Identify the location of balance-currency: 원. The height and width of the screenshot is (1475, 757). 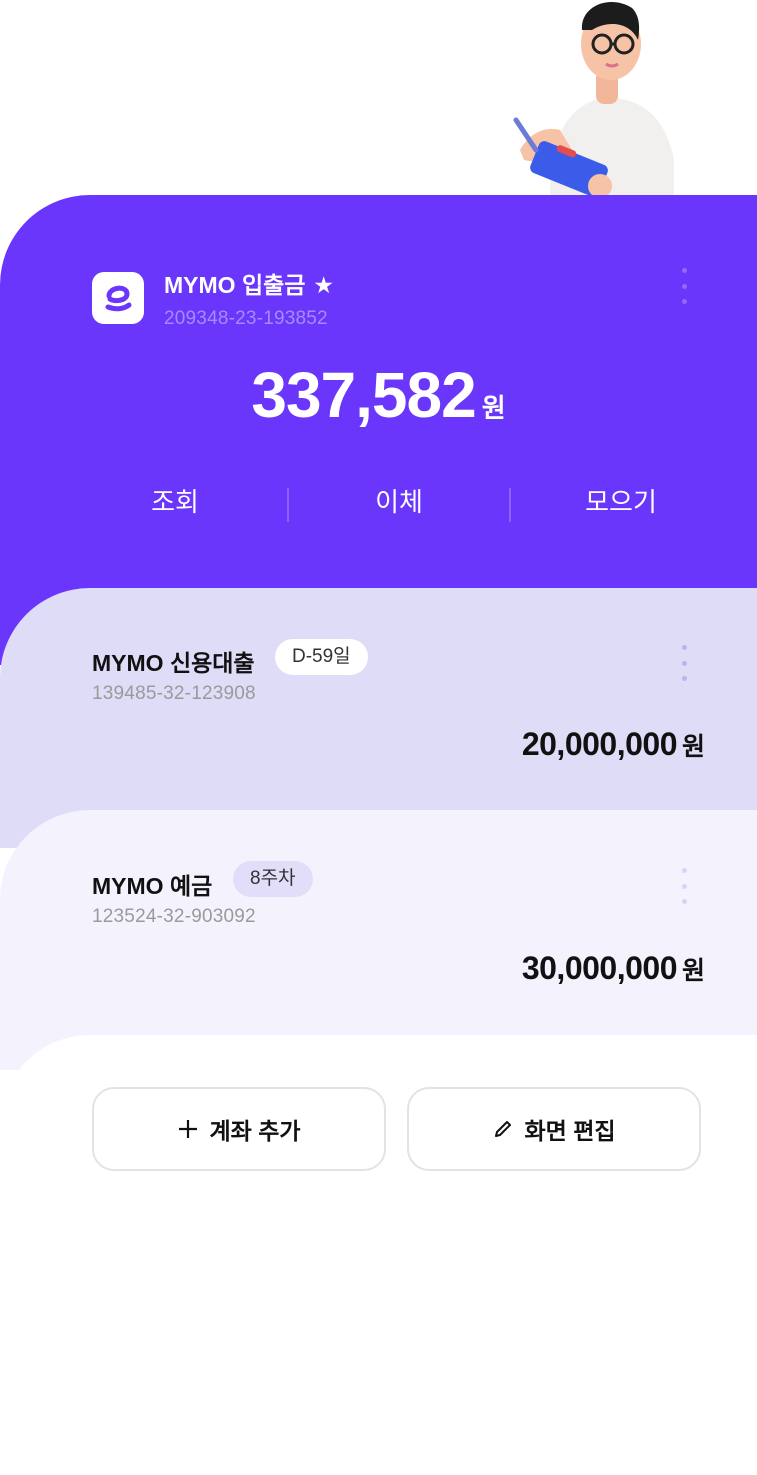
(493, 408).